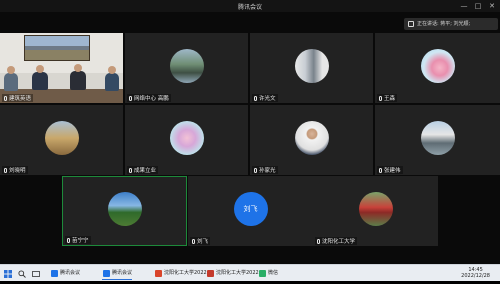 This screenshot has width=500, height=284. What do you see at coordinates (149, 98) in the screenshot?
I see `participant-name: 网络中心 高鹏` at bounding box center [149, 98].